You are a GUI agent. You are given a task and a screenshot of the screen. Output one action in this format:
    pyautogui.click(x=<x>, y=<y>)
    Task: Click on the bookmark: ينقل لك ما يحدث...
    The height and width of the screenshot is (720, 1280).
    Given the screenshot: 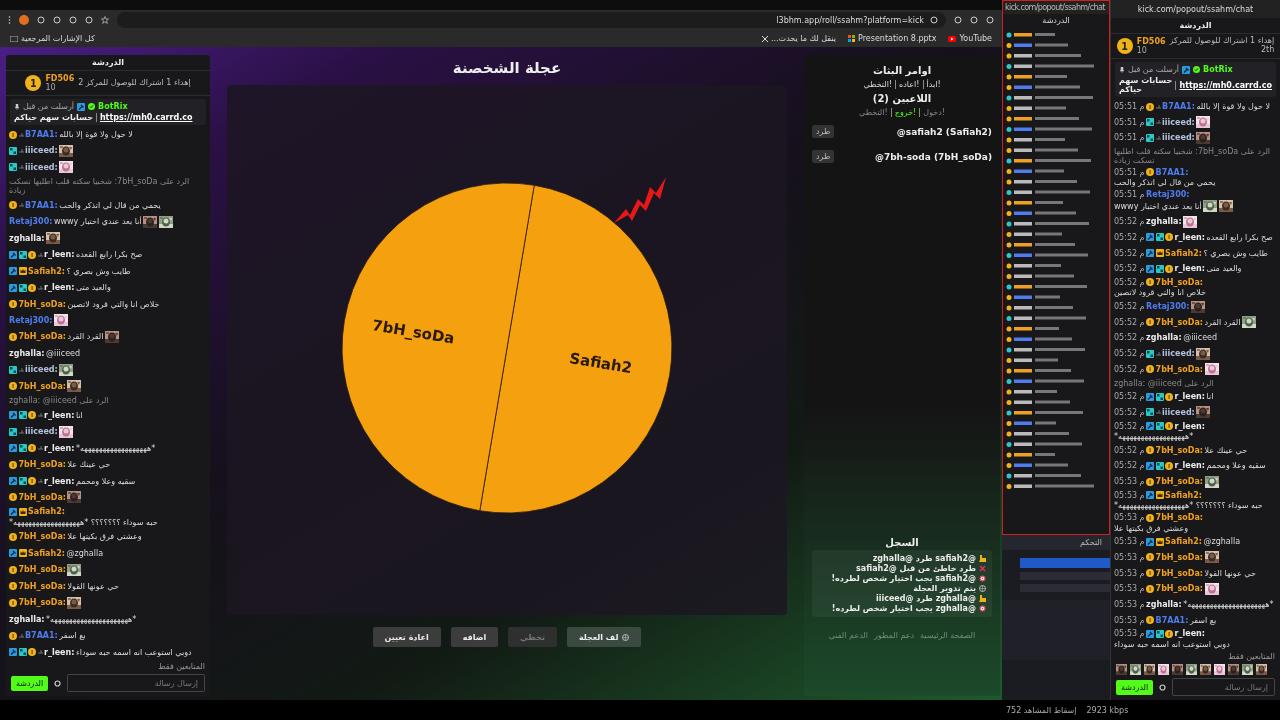 What is the action you would take?
    pyautogui.click(x=799, y=38)
    